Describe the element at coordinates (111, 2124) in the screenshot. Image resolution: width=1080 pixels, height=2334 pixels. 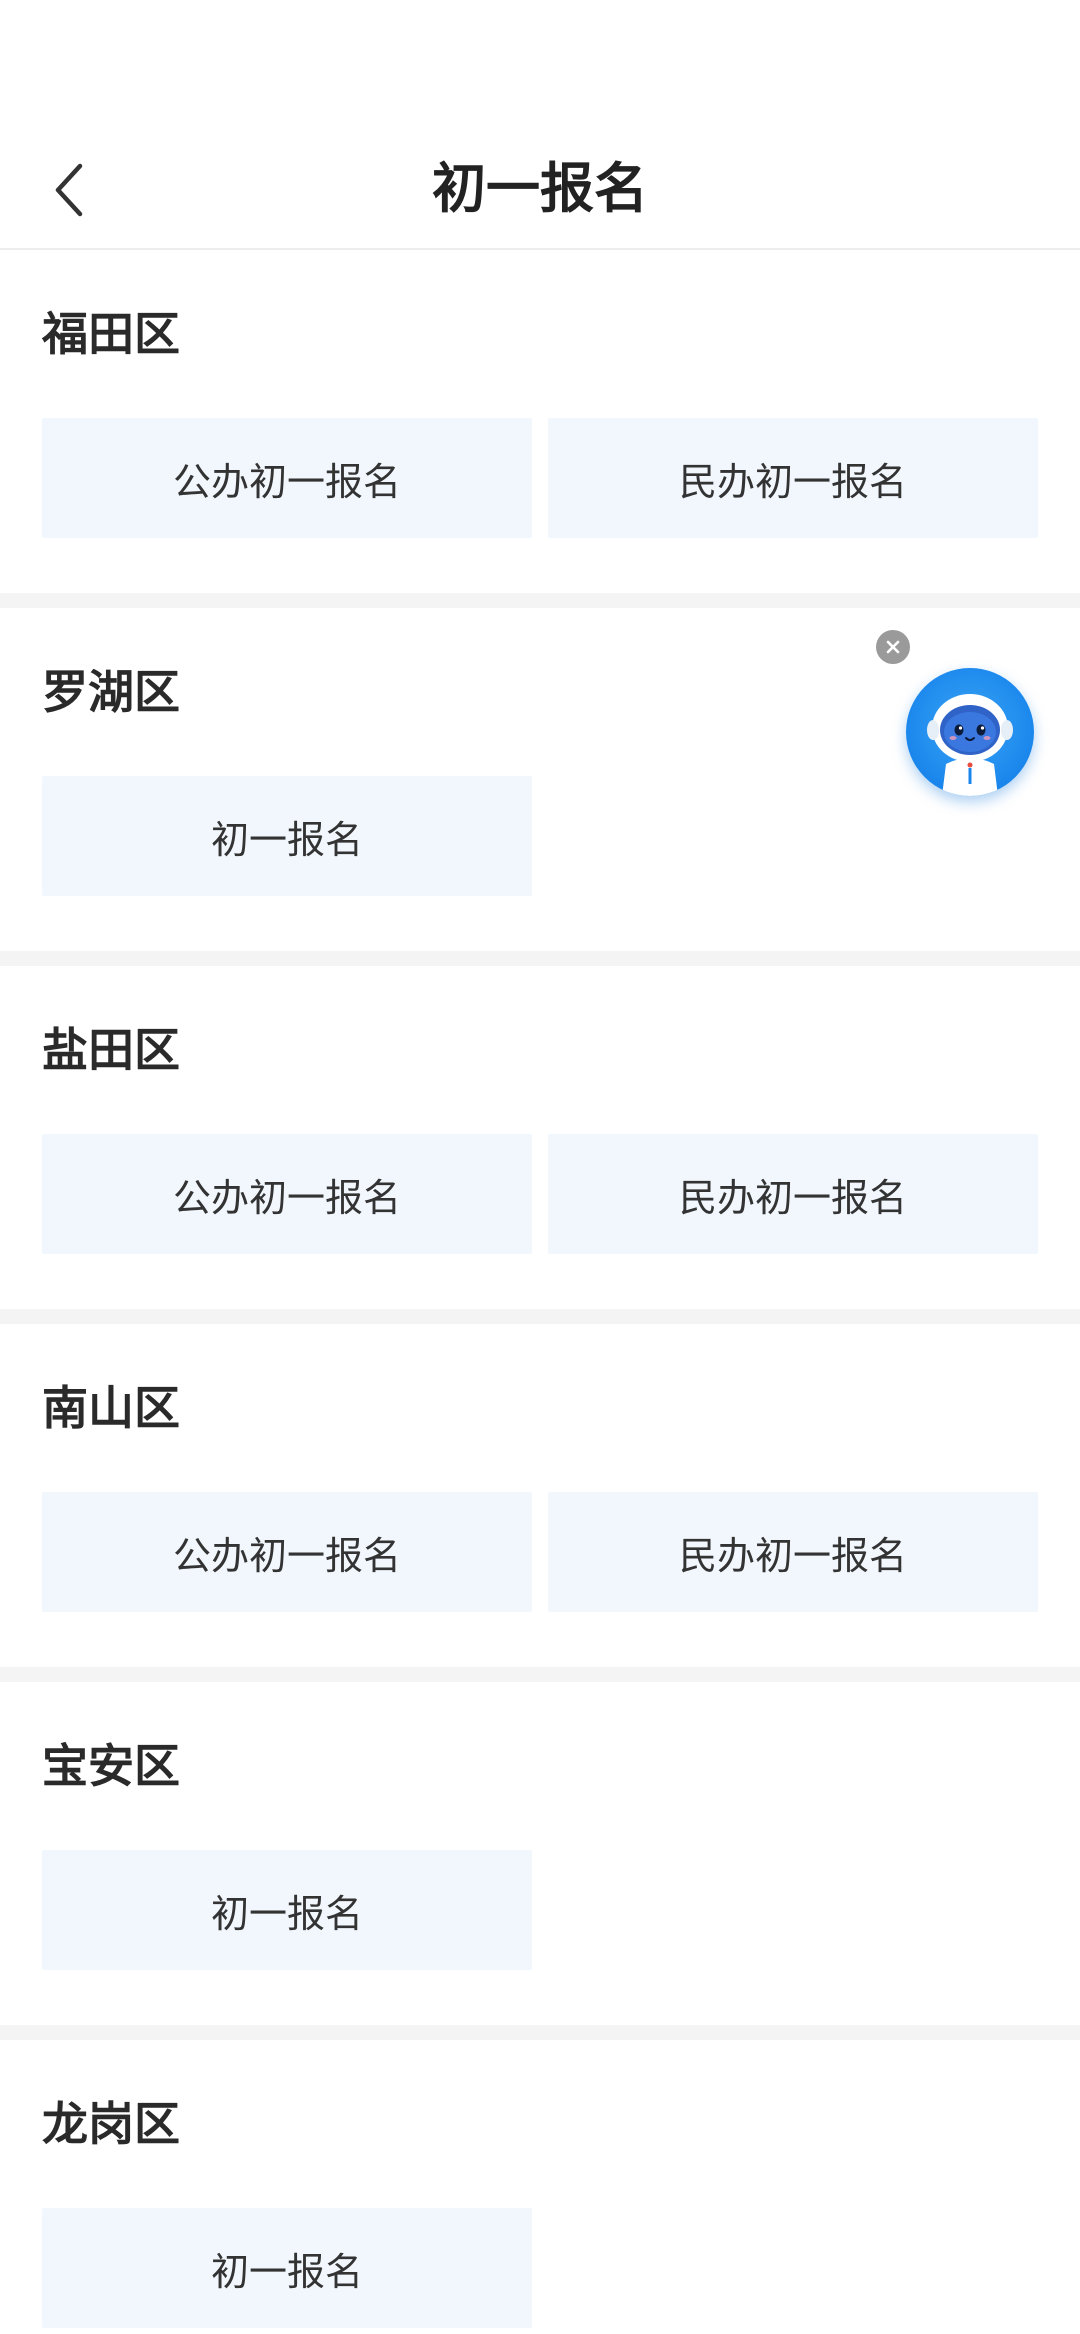
I see `district-name: 龙岗区` at that location.